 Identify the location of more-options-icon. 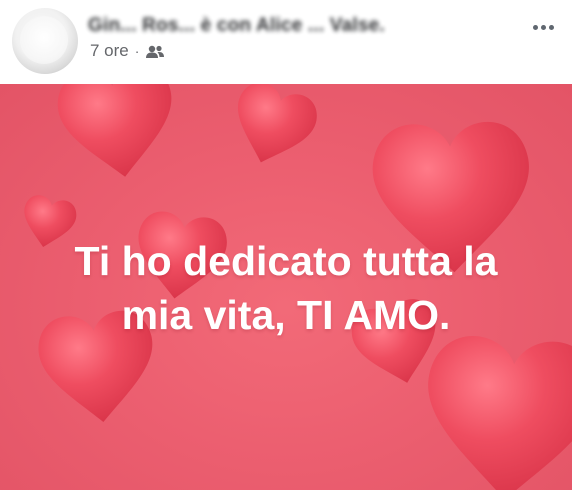
(543, 27).